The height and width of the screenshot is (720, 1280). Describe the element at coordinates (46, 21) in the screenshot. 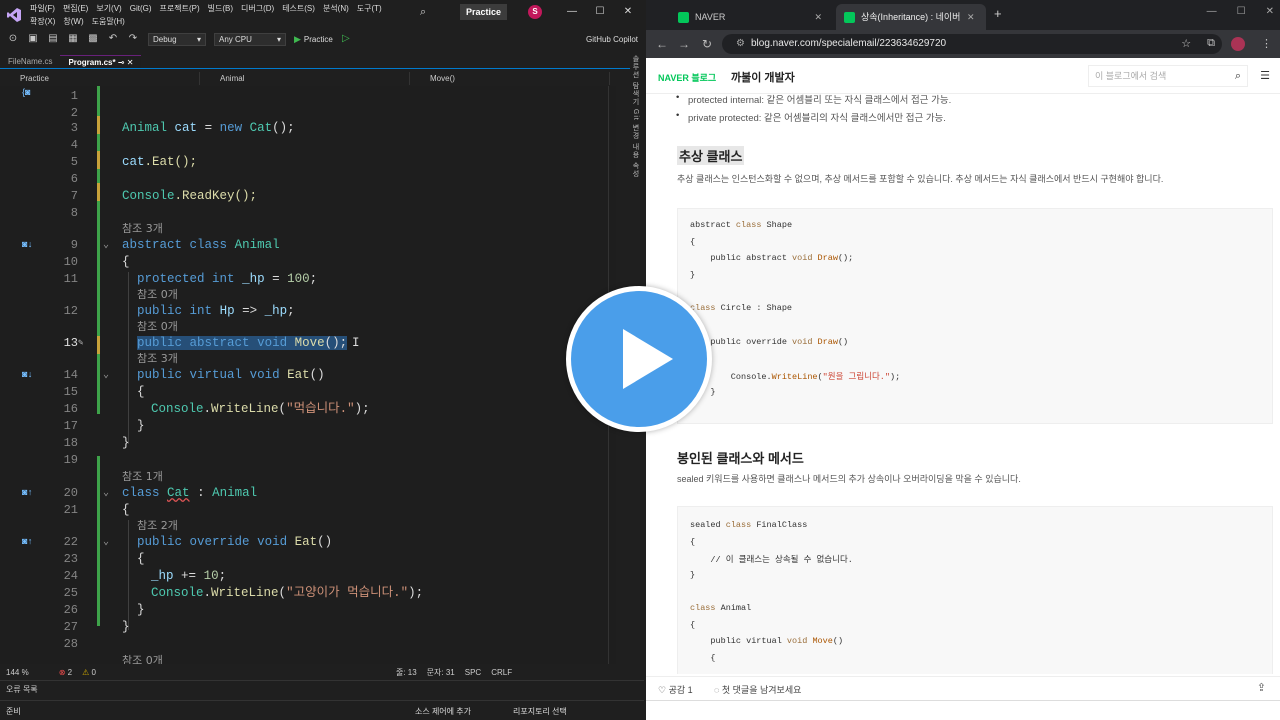

I see `menu-extensions: 확장(X)` at that location.